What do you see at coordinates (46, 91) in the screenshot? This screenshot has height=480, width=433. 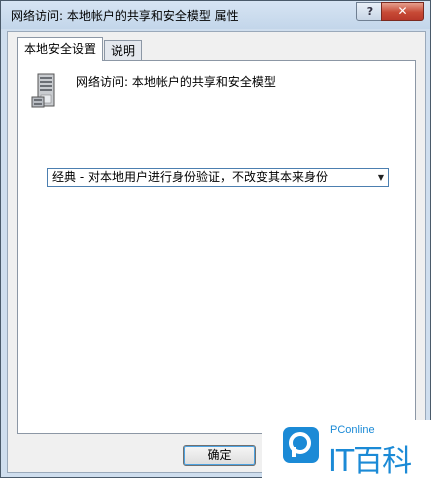 I see `server-icon` at bounding box center [46, 91].